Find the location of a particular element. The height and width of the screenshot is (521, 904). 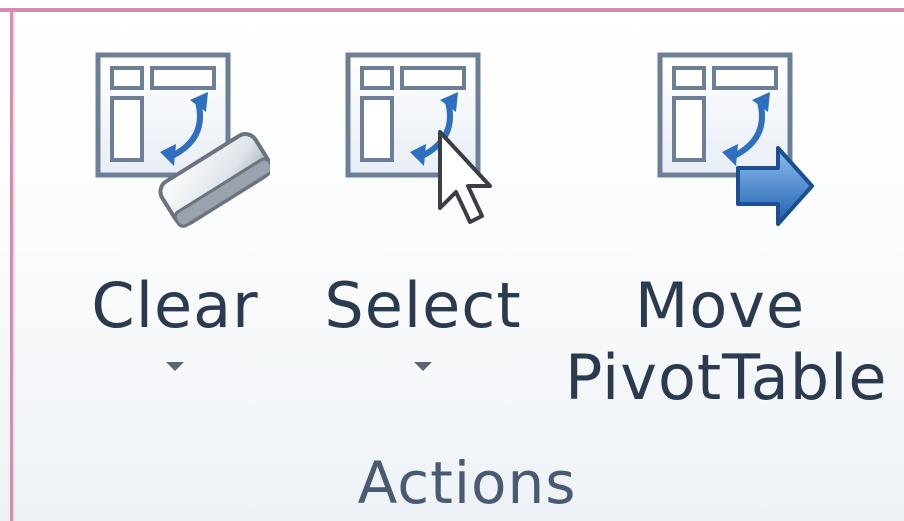

group-label: Actions is located at coordinates (452, 483).